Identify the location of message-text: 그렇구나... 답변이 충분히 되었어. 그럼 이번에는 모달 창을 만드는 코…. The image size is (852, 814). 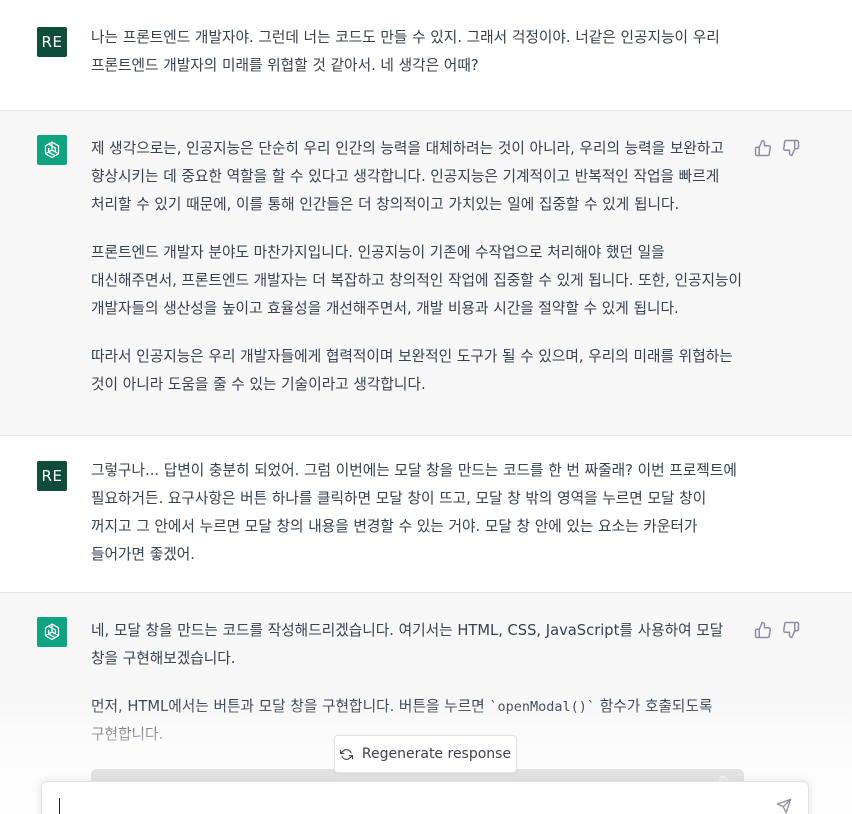
(419, 513).